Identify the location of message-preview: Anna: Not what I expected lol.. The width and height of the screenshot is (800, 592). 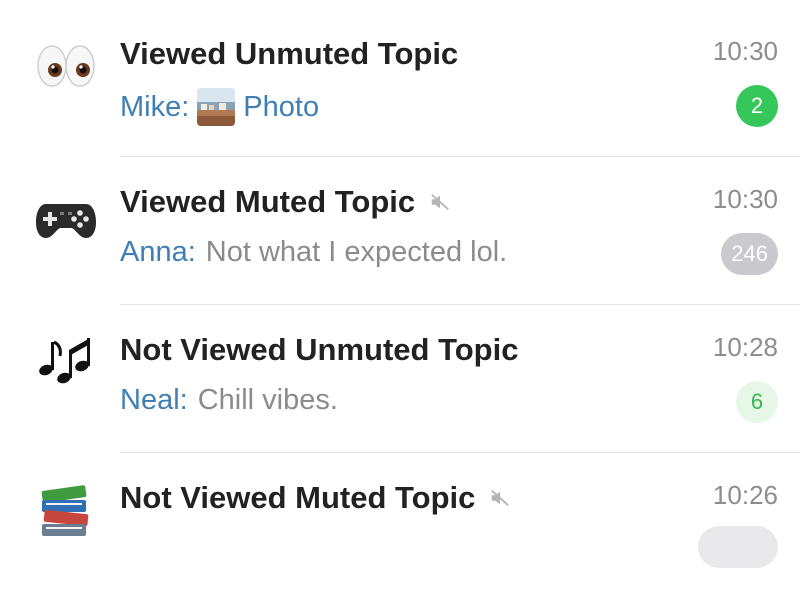
(313, 252).